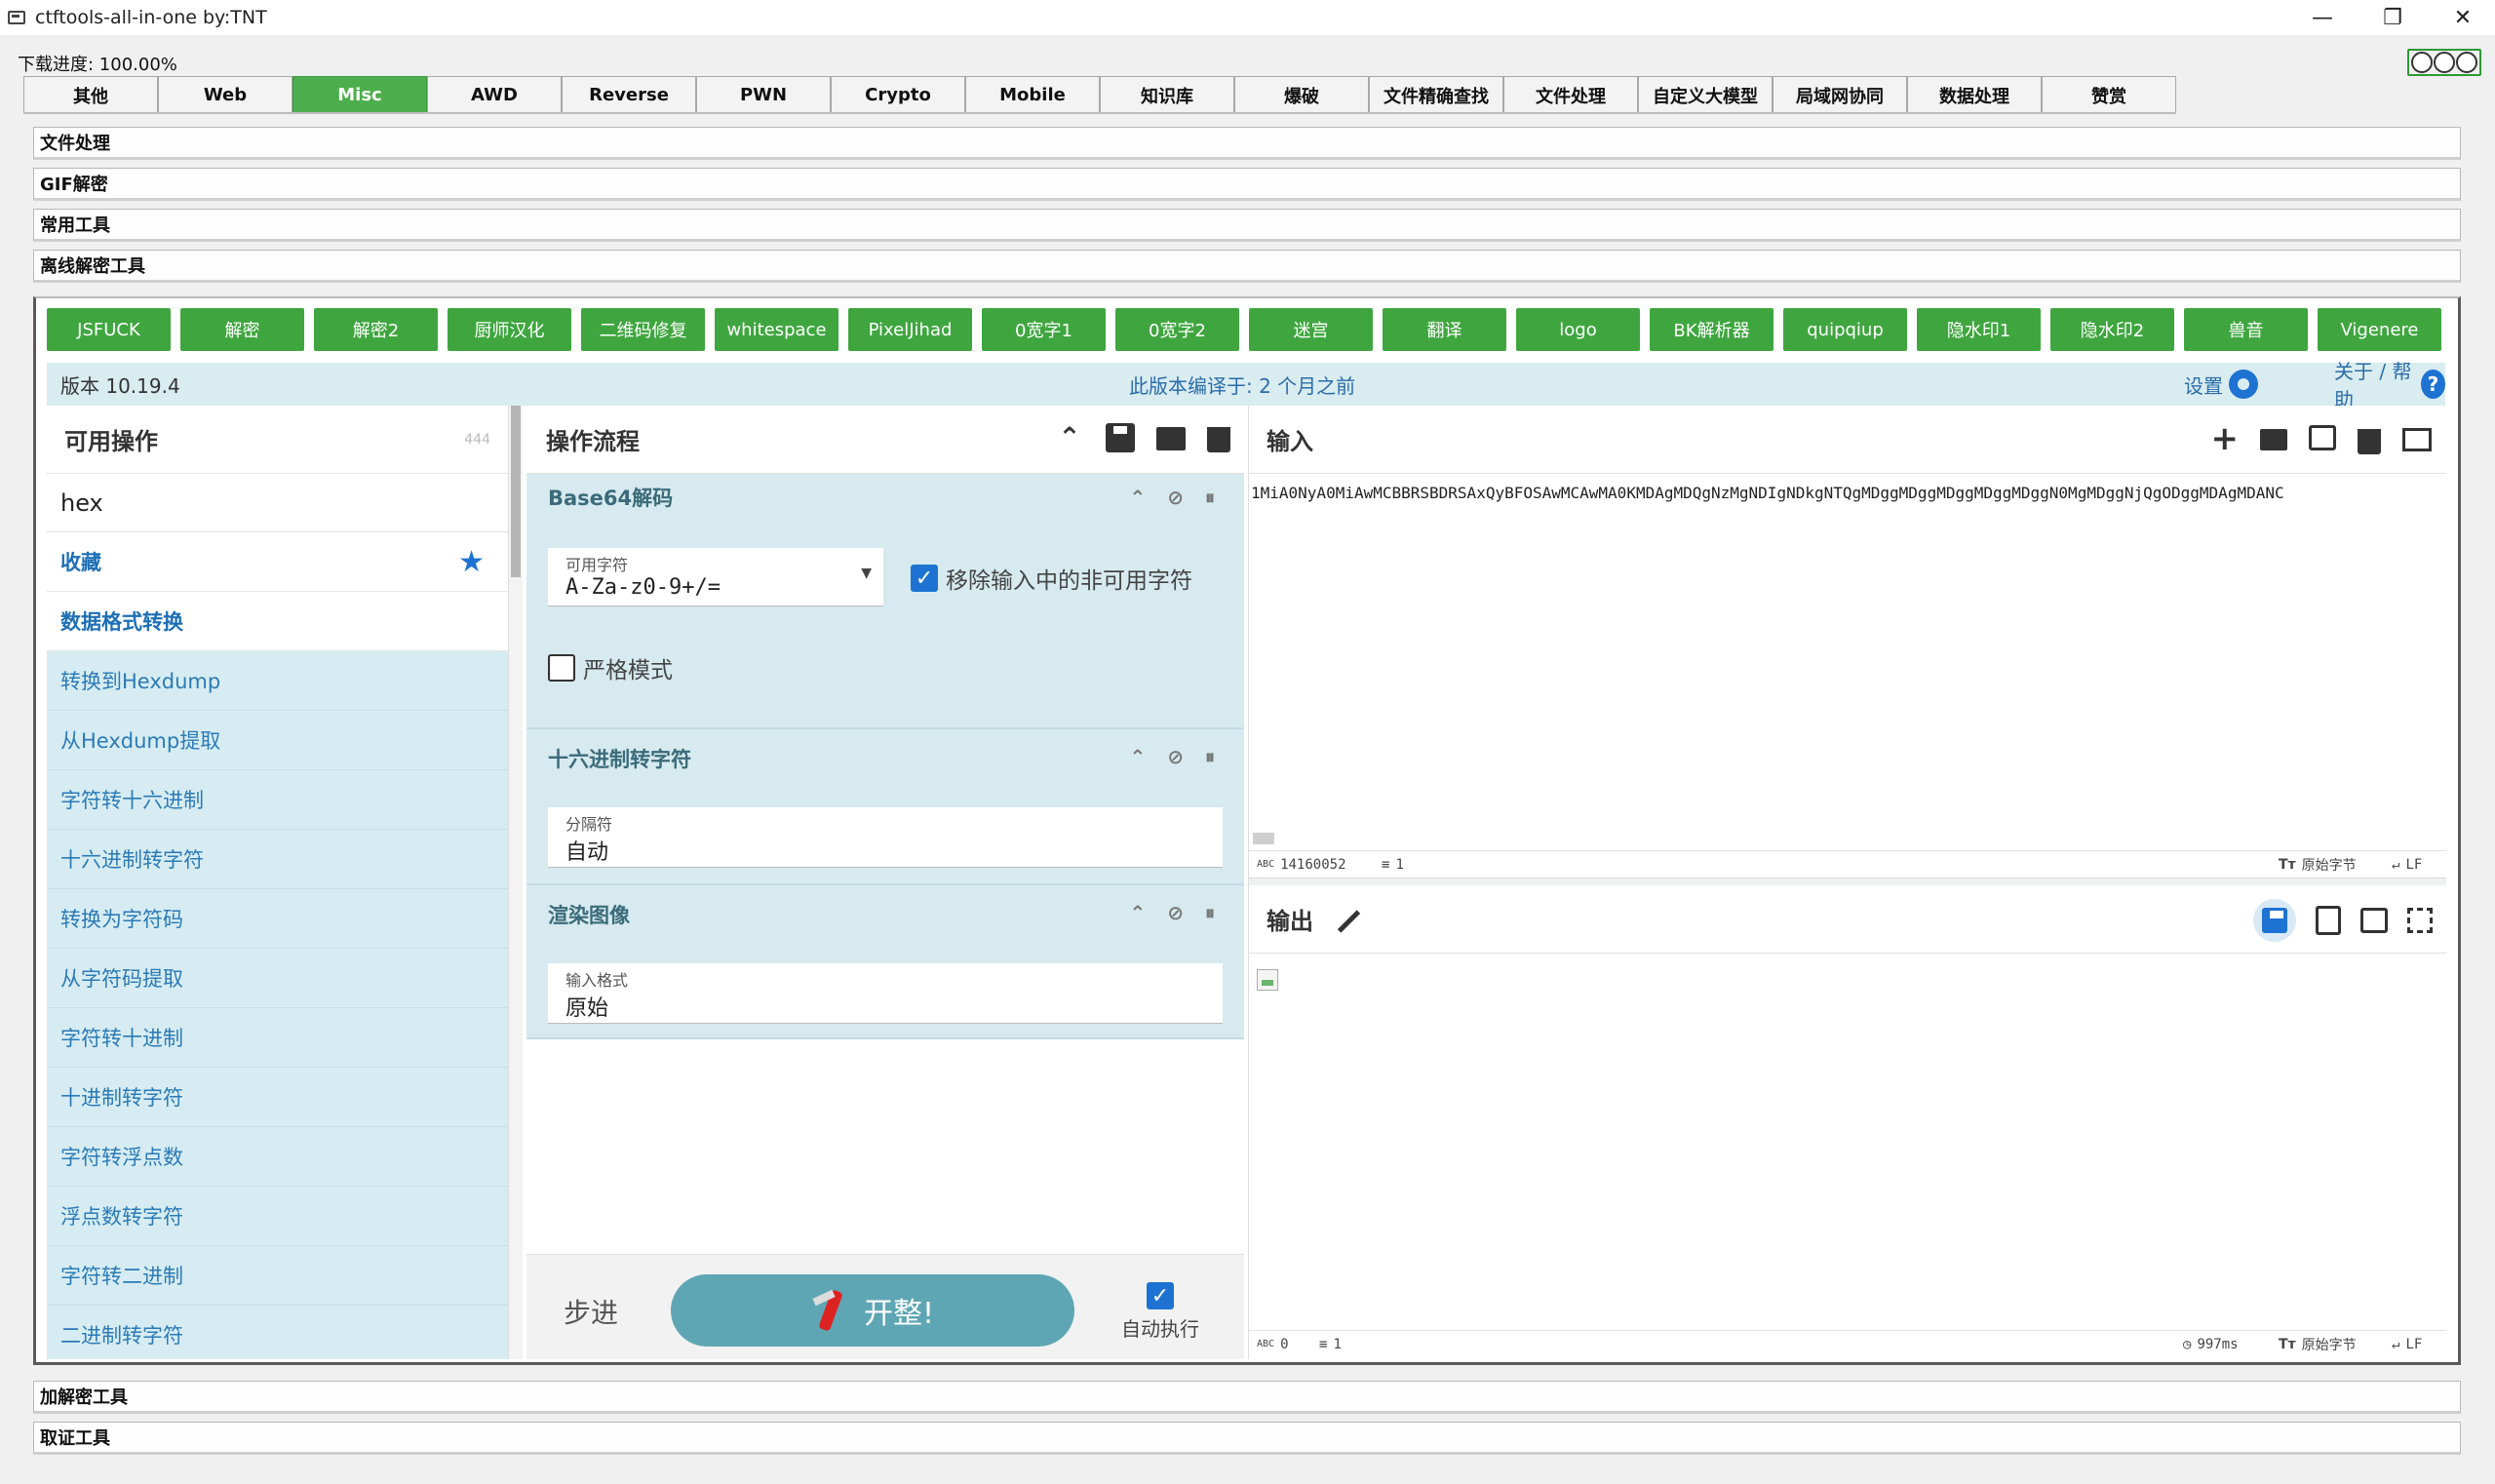  I want to click on save-output-button, so click(2274, 920).